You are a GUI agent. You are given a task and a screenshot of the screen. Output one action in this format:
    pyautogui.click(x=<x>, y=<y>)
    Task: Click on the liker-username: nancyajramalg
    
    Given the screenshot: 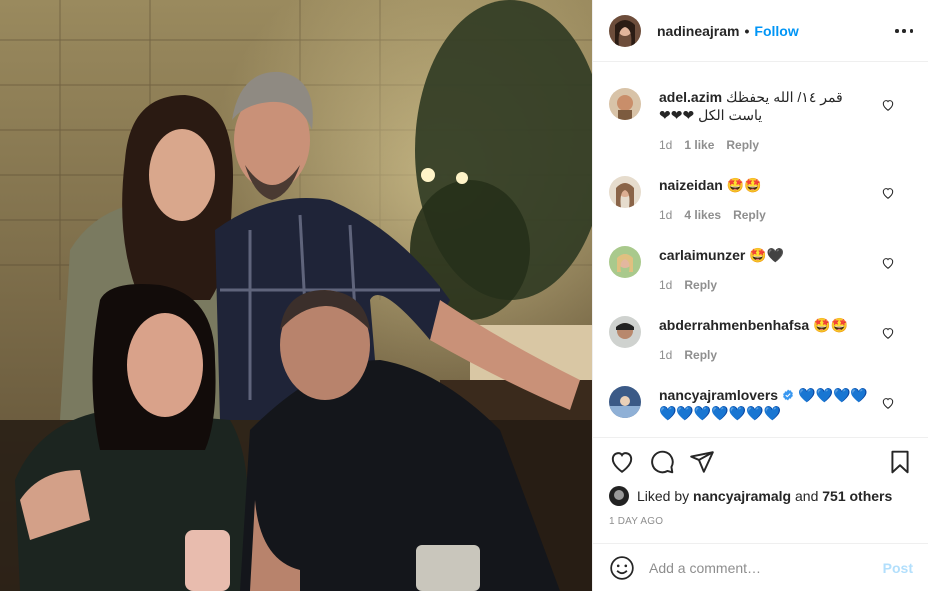 What is the action you would take?
    pyautogui.click(x=742, y=496)
    